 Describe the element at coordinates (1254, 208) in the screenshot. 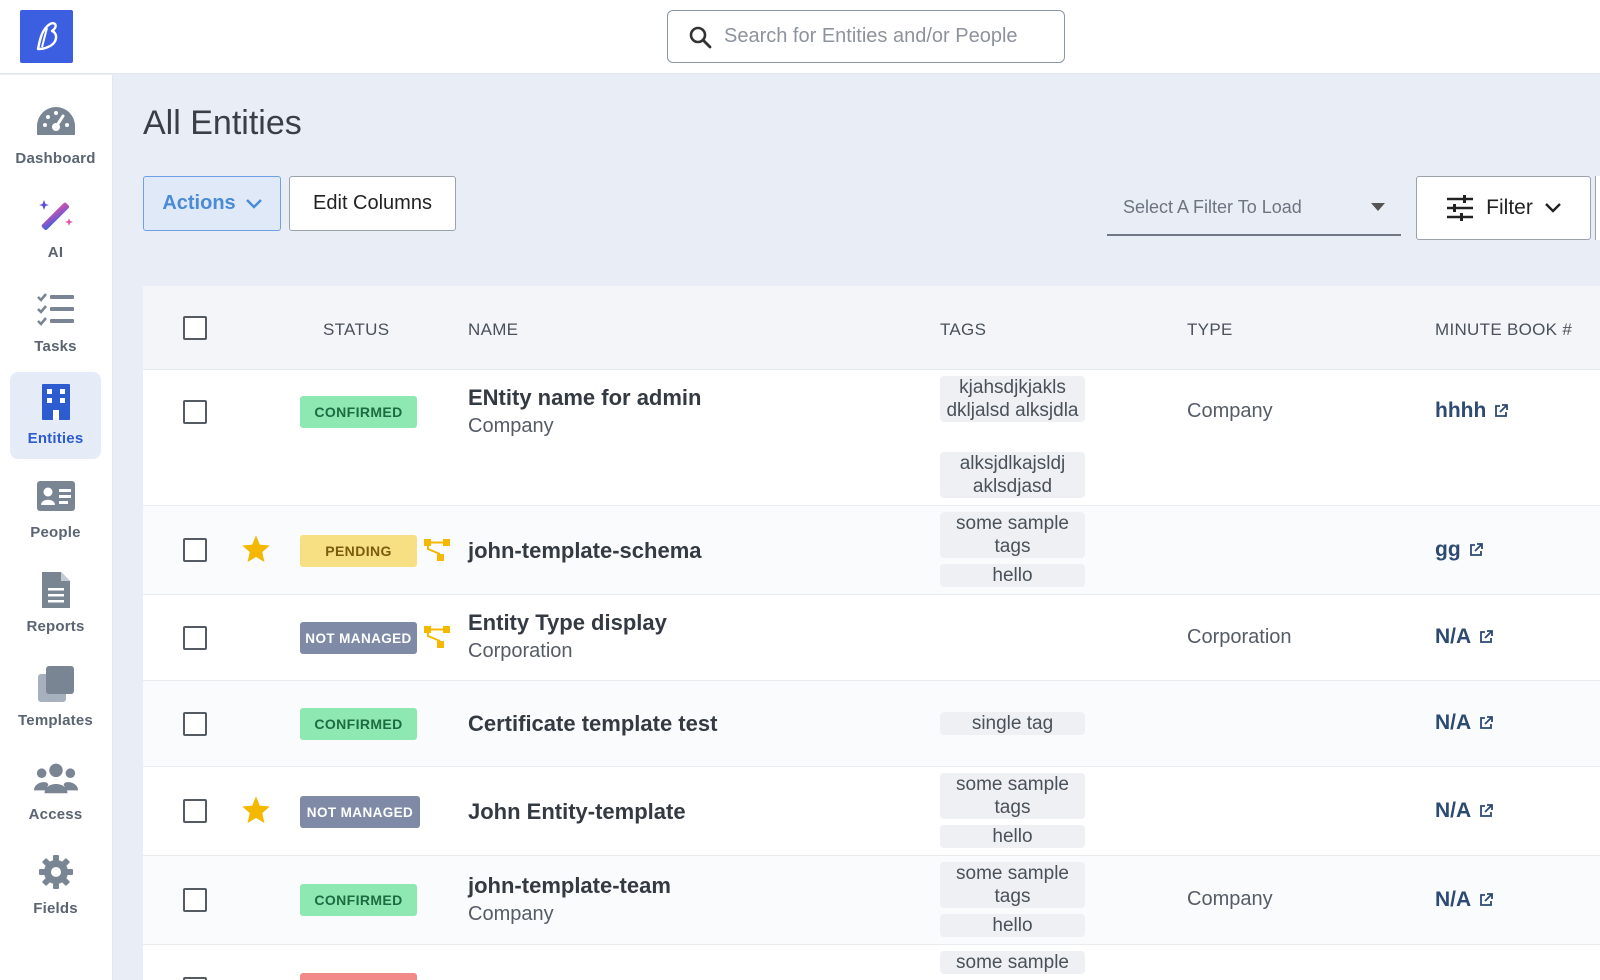

I see `filter-preset-select: Select A Filter To Load` at that location.